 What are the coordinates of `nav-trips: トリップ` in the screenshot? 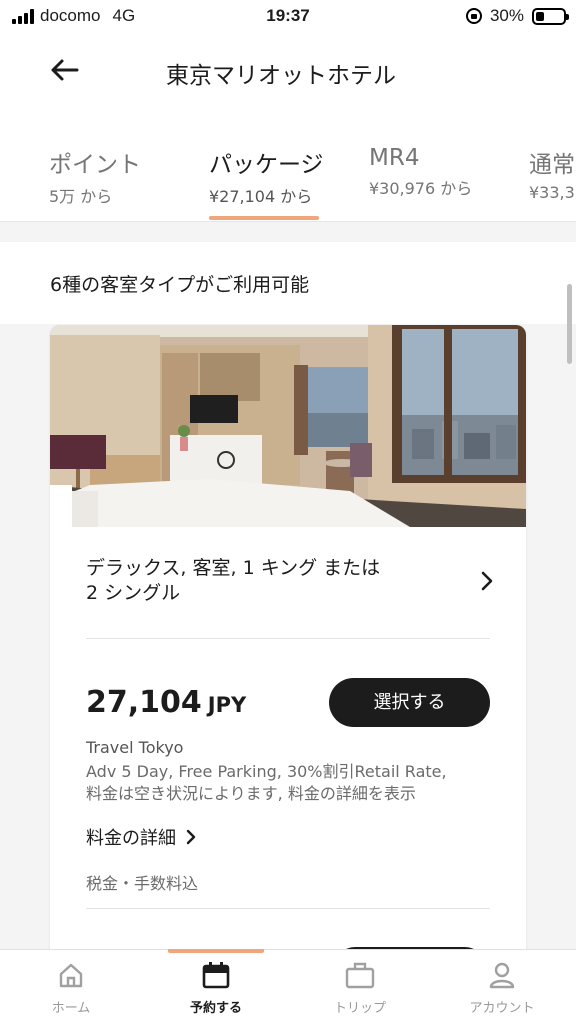 It's located at (360, 988).